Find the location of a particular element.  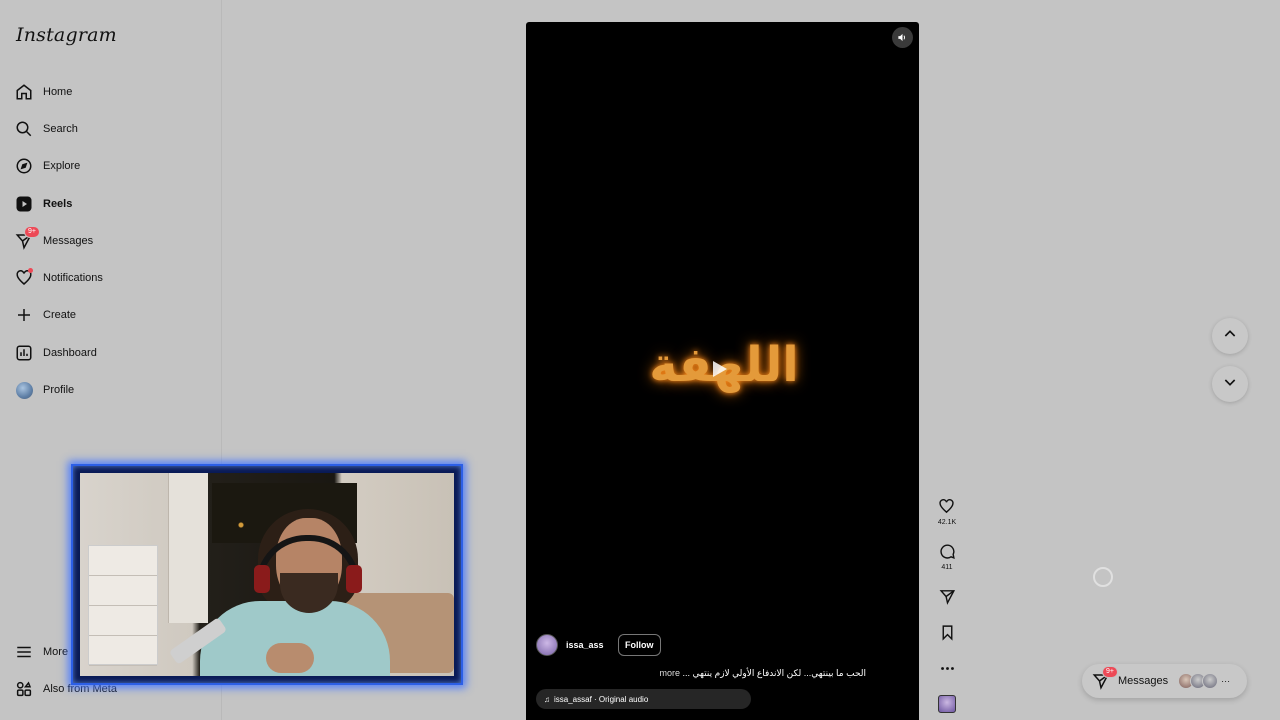

reel-author: issa_ass Follow is located at coordinates (598, 645).